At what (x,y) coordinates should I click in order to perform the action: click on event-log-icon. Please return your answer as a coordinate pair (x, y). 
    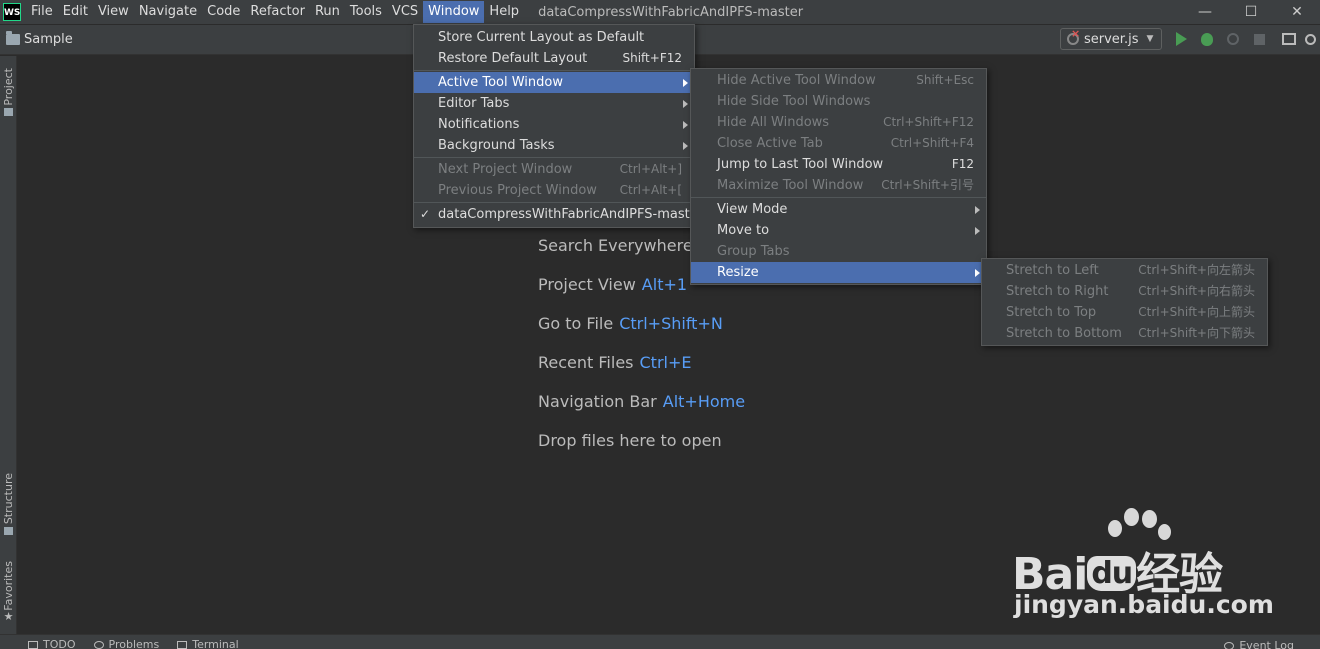
    Looking at the image, I should click on (1229, 645).